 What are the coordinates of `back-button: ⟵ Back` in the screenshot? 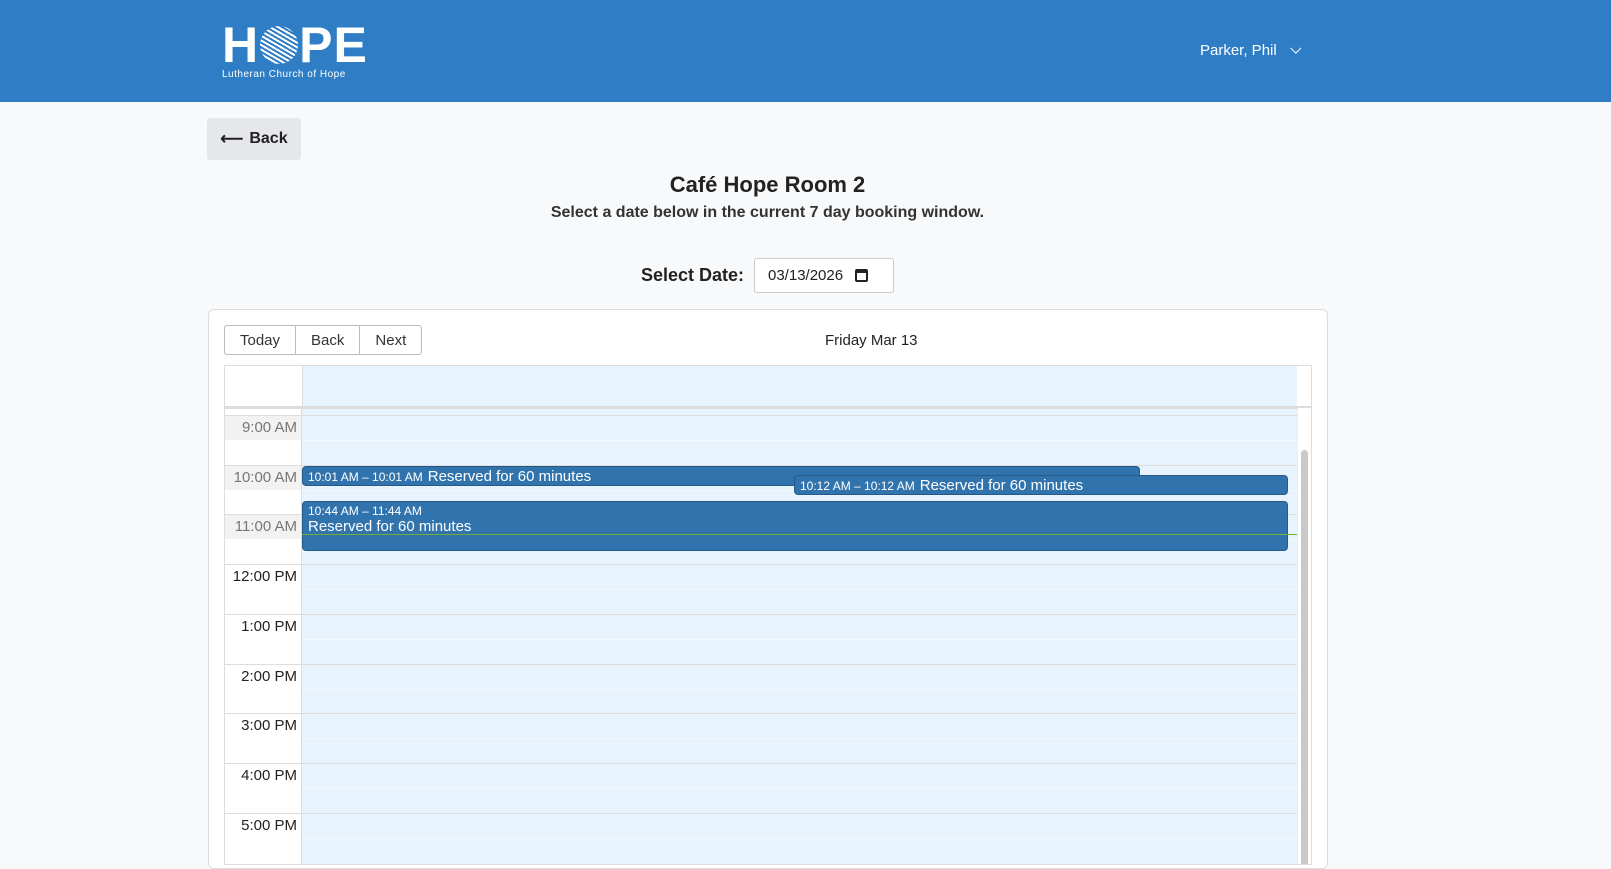 It's located at (254, 139).